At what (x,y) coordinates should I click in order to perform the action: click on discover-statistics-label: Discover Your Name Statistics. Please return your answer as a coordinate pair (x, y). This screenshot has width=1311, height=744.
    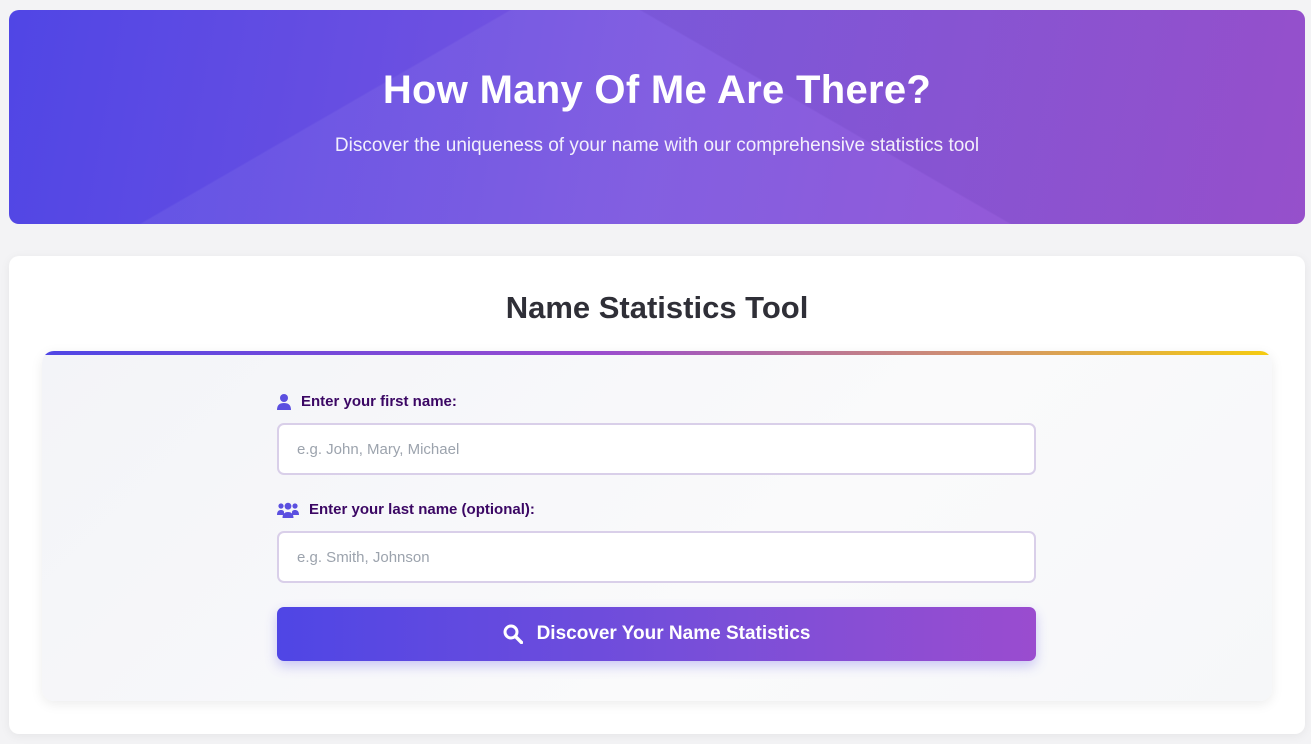
    Looking at the image, I should click on (673, 633).